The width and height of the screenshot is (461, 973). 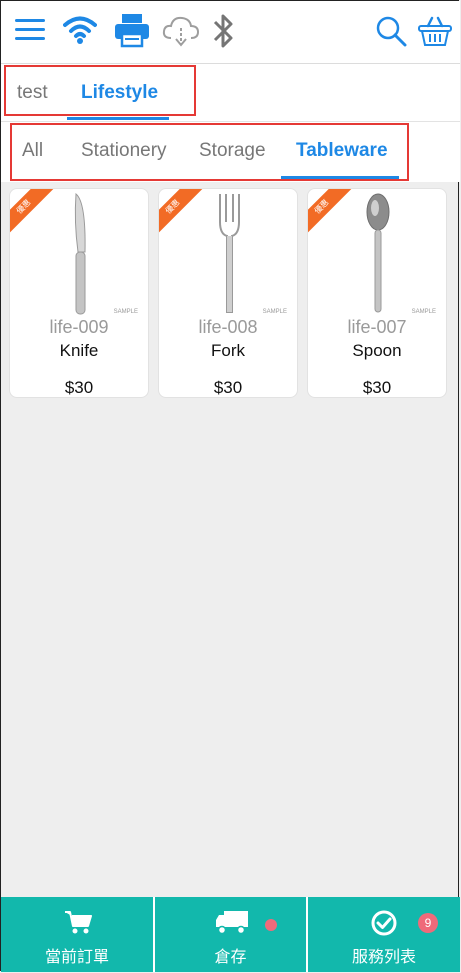 I want to click on category-highlight-box, so click(x=100, y=90).